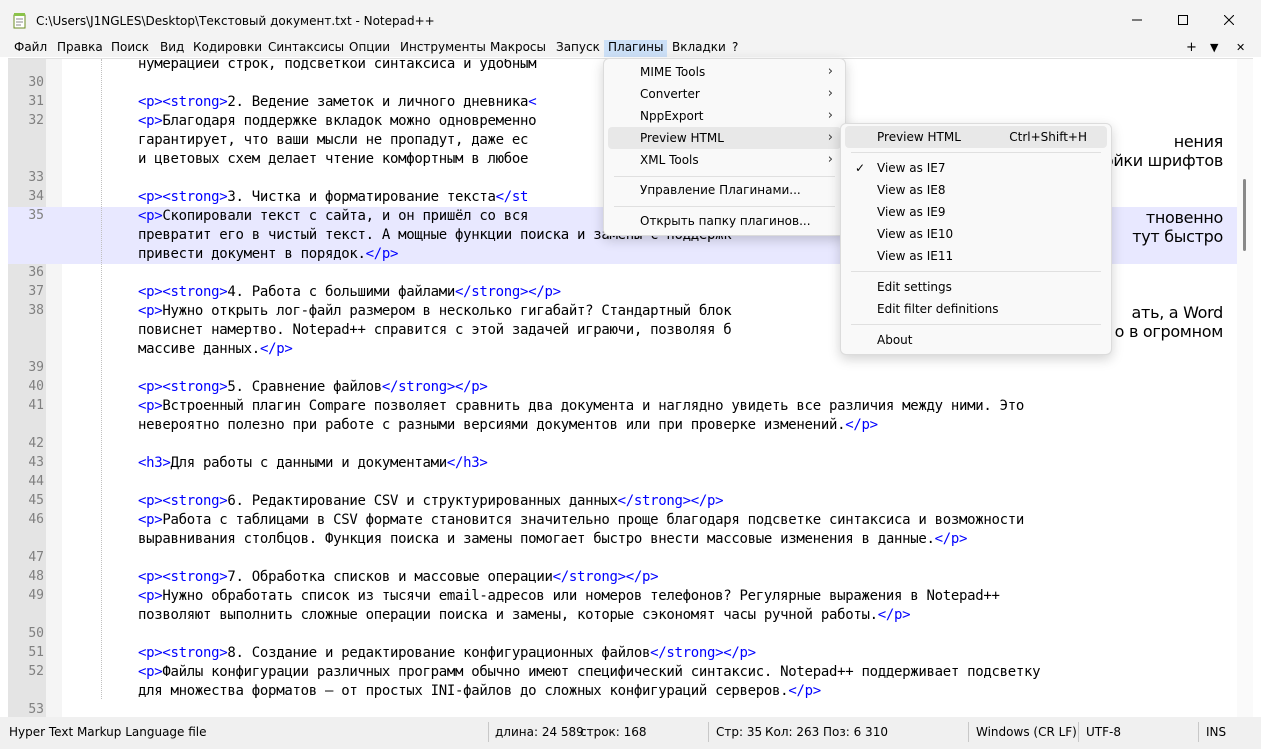 The height and width of the screenshot is (749, 1261). I want to click on menu-file: Файл, so click(30, 48).